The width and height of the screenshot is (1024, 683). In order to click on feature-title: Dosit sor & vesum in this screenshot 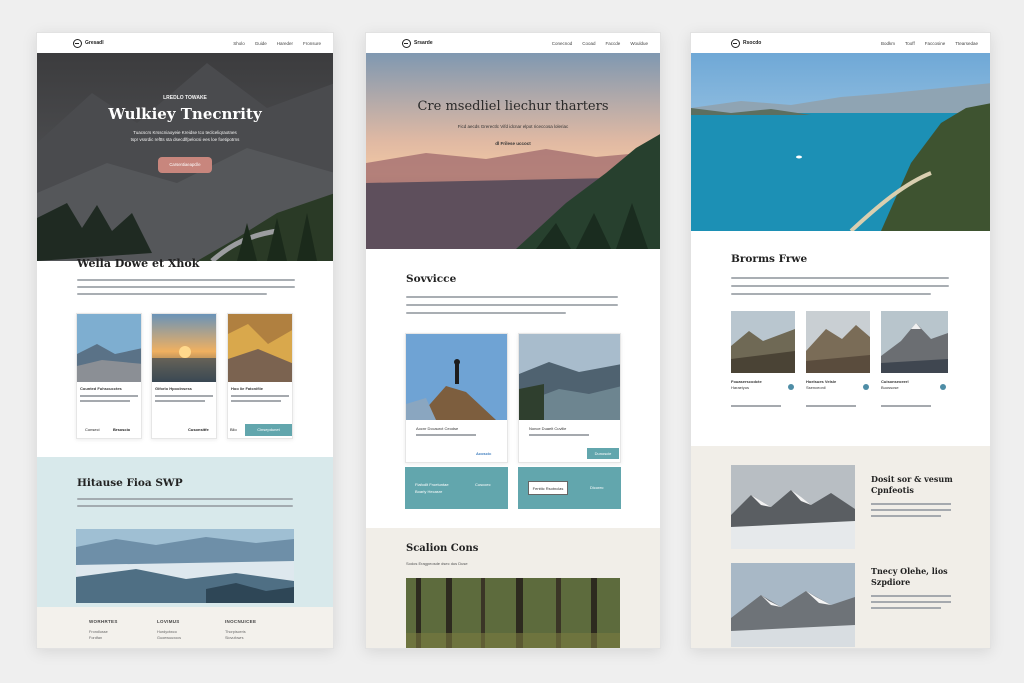, I will do `click(912, 479)`.